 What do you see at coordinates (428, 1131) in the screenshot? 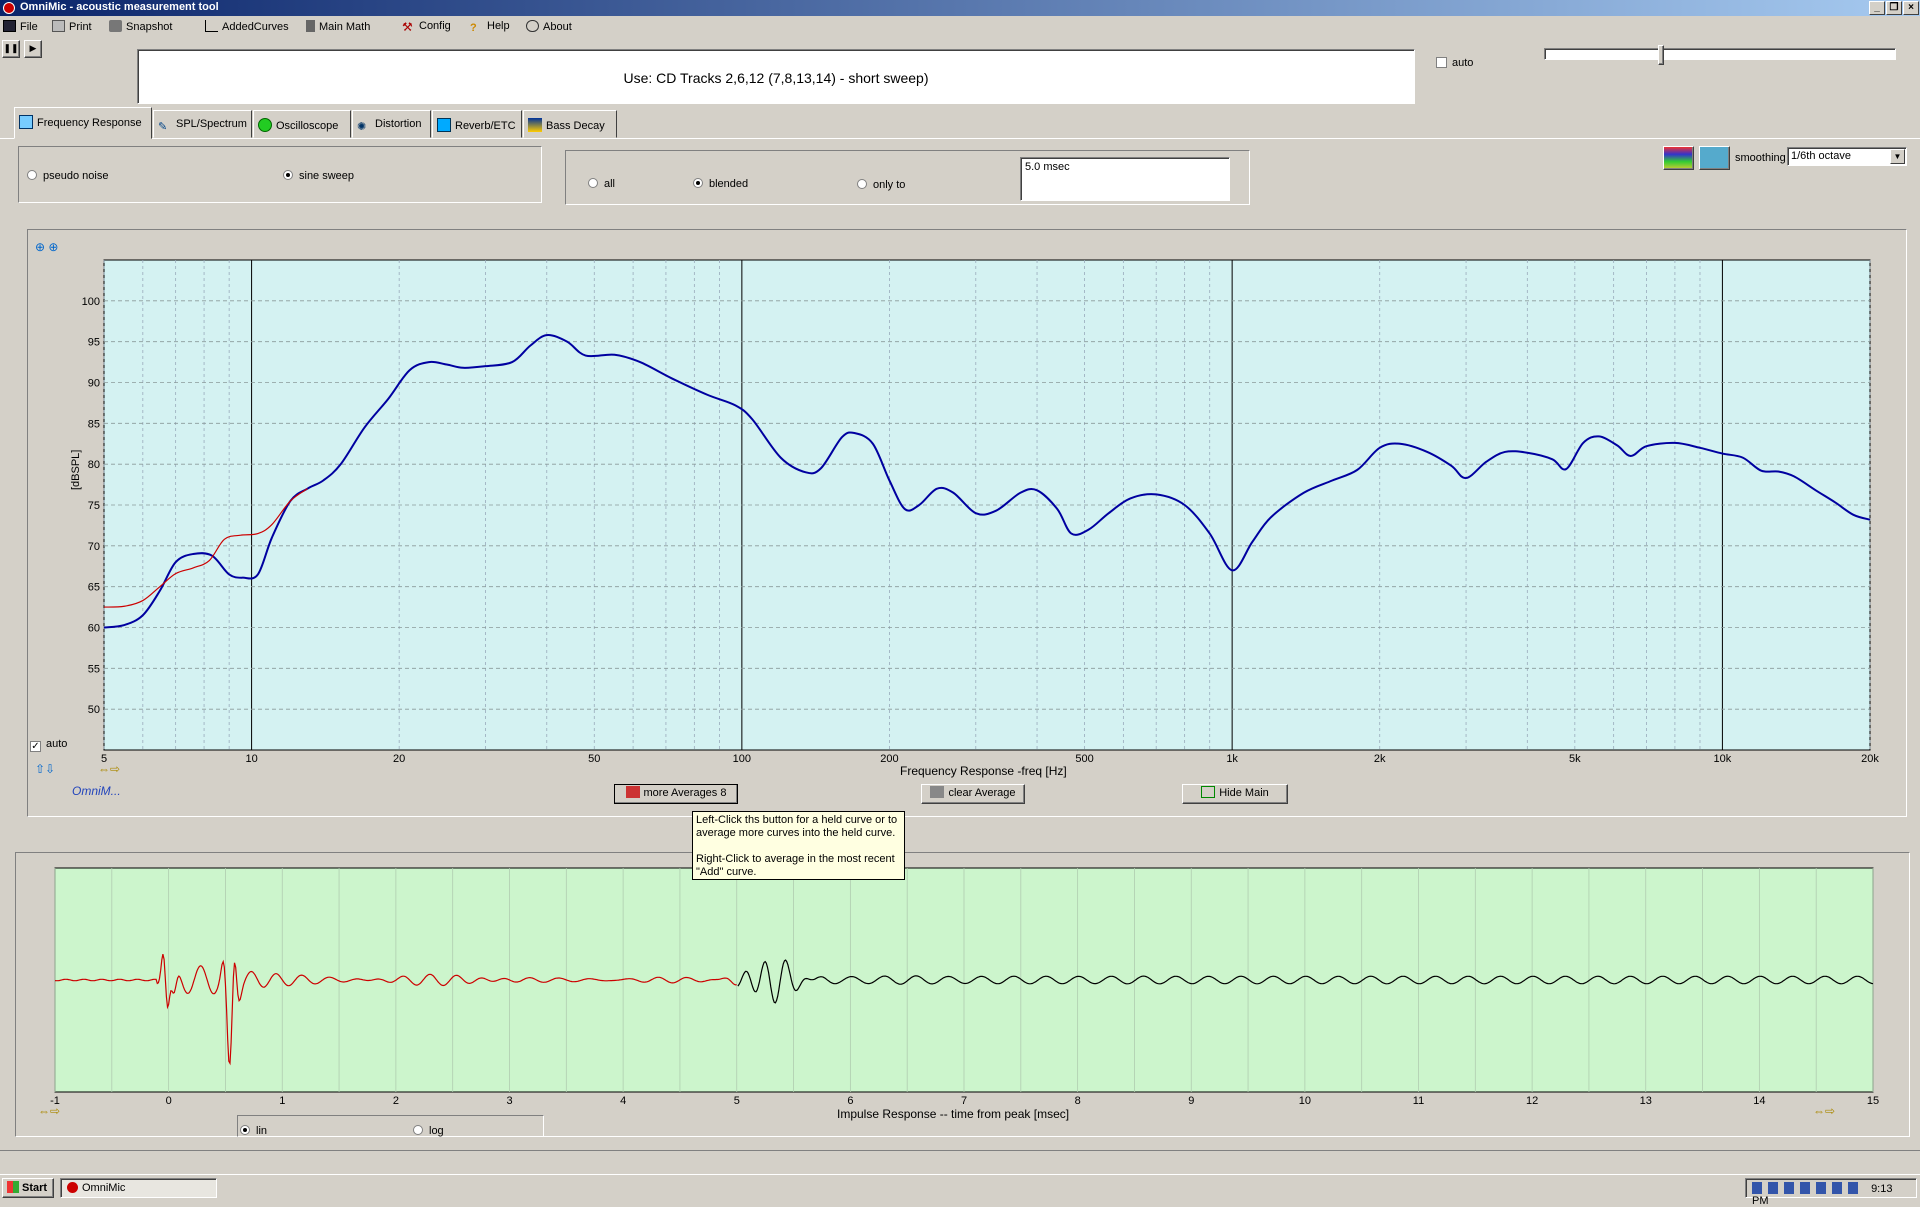
I see `radio-log: log` at bounding box center [428, 1131].